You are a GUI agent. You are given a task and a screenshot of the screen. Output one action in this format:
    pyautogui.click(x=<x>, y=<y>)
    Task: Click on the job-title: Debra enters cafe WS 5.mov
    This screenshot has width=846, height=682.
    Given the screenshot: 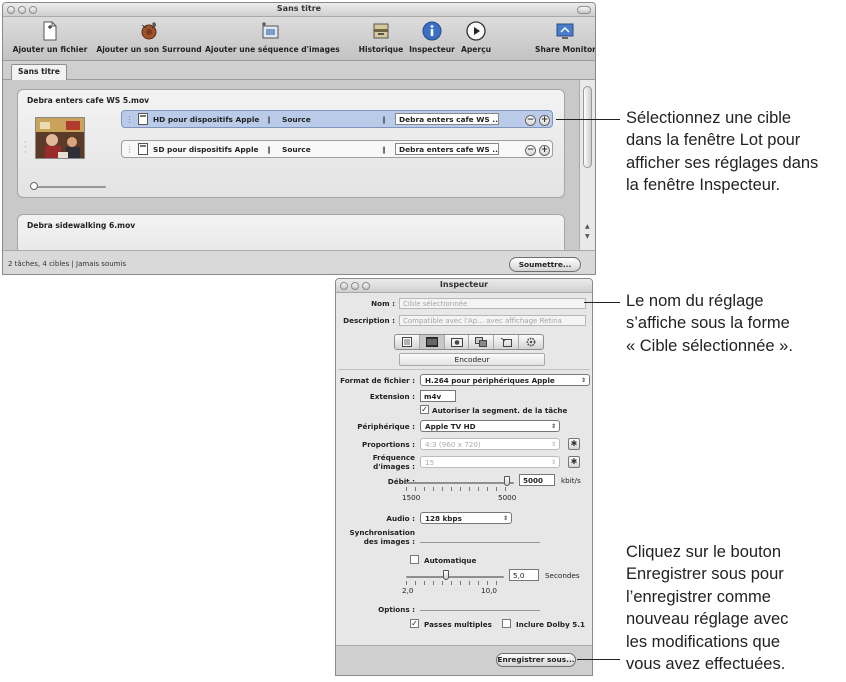 What is the action you would take?
    pyautogui.click(x=88, y=100)
    